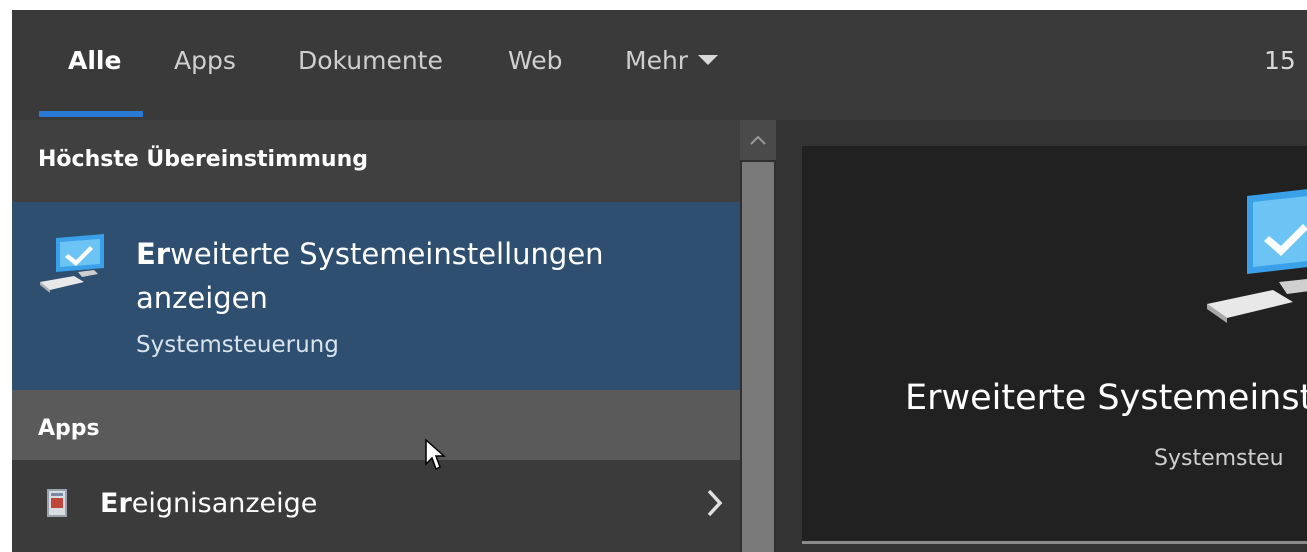  Describe the element at coordinates (657, 60) in the screenshot. I see `tab-mehr-label: Mehr` at that location.